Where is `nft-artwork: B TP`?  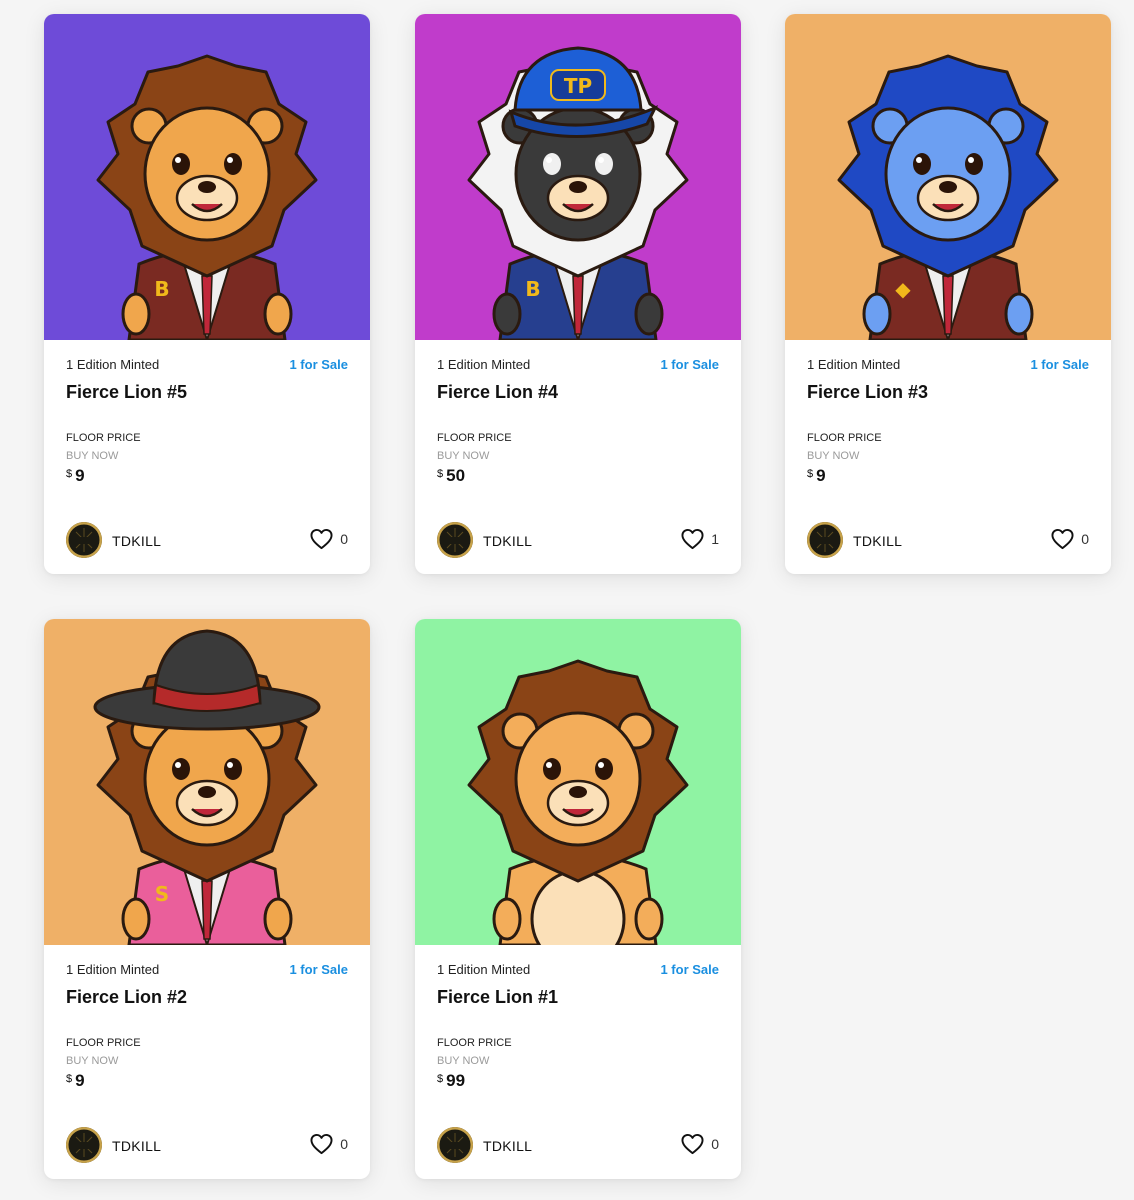 nft-artwork: B TP is located at coordinates (578, 177).